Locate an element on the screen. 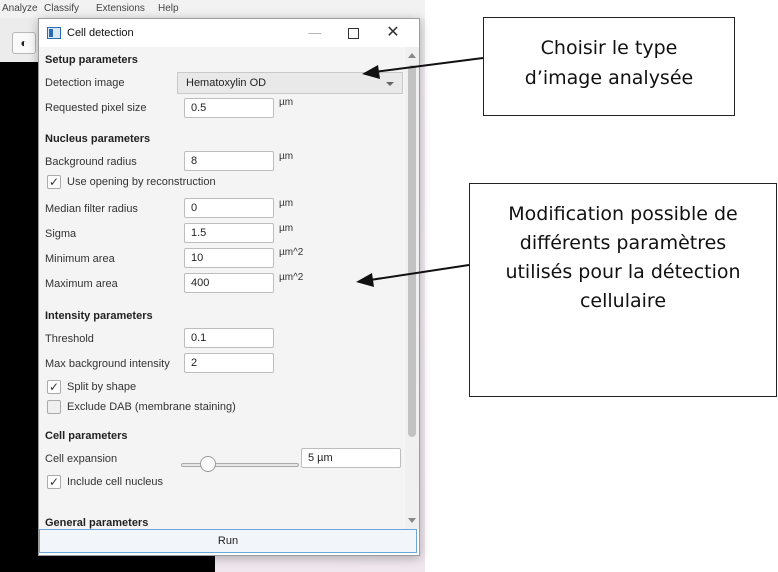 The width and height of the screenshot is (778, 572). arrowhead-detection-image is located at coordinates (371, 72).